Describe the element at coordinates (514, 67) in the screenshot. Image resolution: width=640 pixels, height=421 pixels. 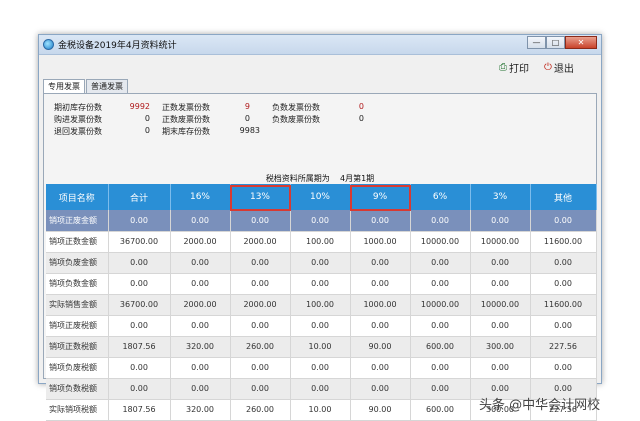
I see `print-button: ⎙ 打印` at that location.